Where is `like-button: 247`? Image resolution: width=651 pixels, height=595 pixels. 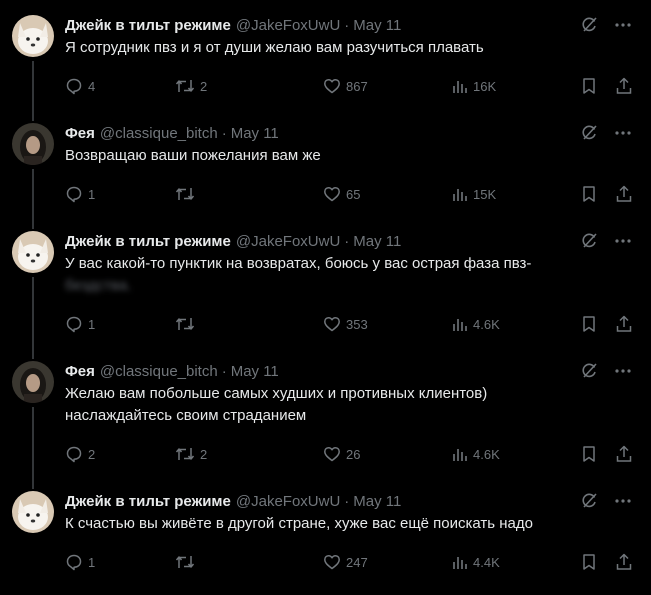
like-button: 247 is located at coordinates (345, 562).